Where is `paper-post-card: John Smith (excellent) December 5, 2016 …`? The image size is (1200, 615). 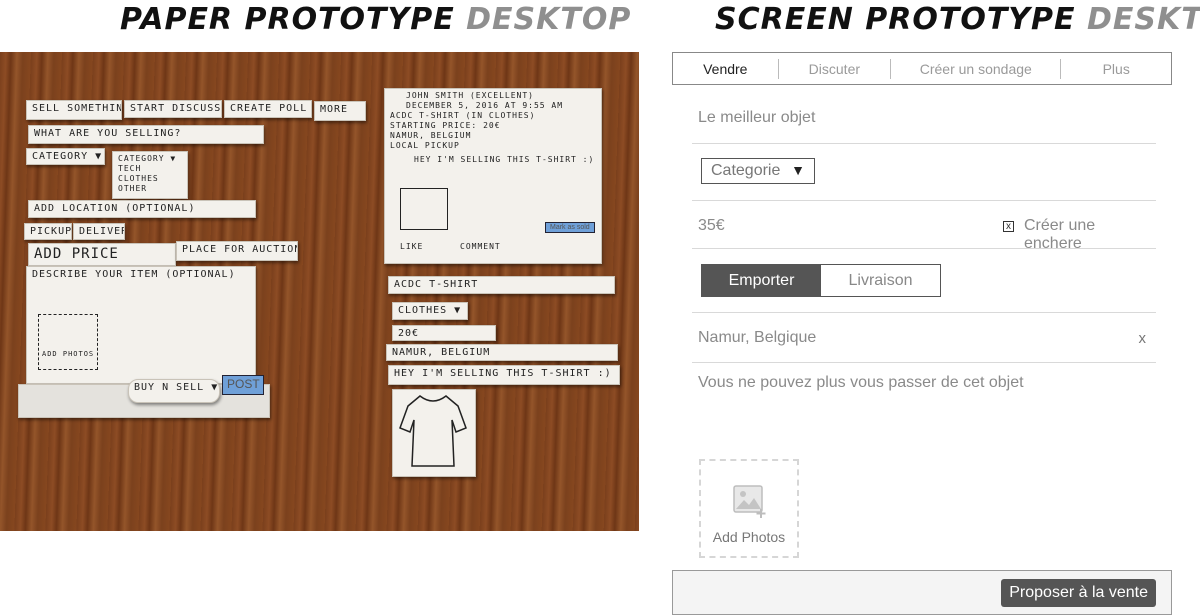 paper-post-card: John Smith (excellent) December 5, 2016 … is located at coordinates (493, 176).